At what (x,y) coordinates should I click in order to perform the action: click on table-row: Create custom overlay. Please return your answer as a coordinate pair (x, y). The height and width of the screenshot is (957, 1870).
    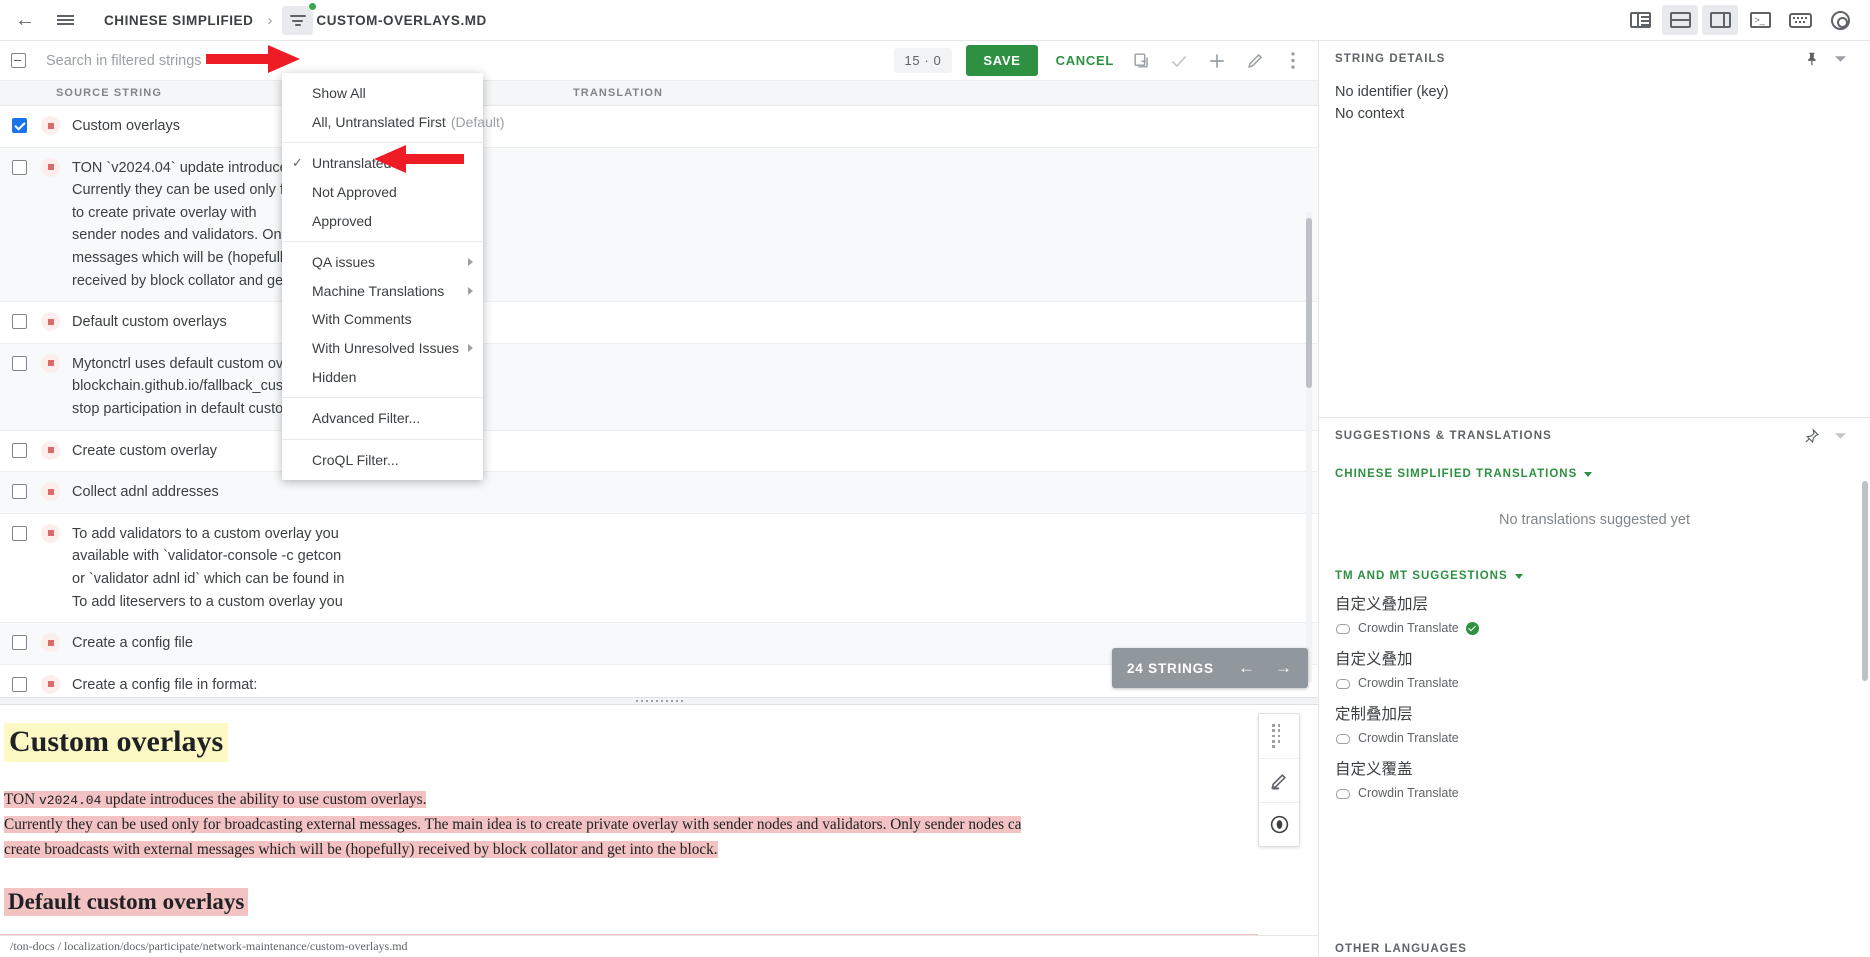
    Looking at the image, I should click on (659, 451).